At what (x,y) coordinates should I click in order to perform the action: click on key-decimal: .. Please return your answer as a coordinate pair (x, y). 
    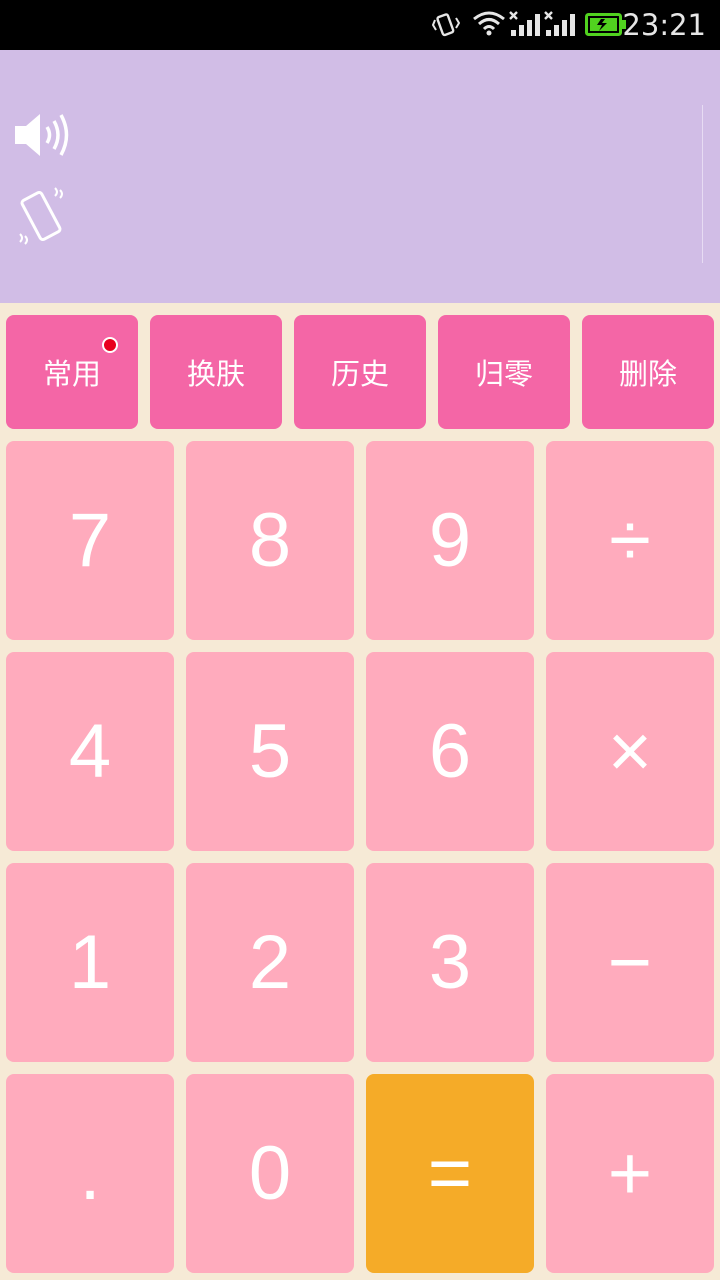
    Looking at the image, I should click on (90, 1173).